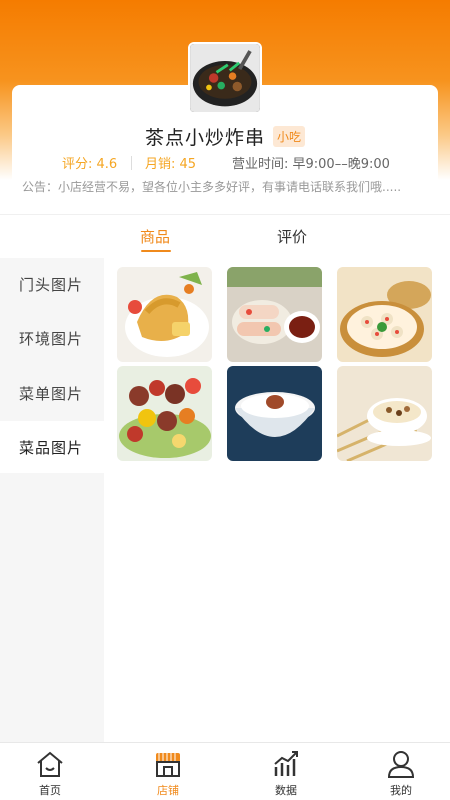 Image resolution: width=450 pixels, height=800 pixels. I want to click on nav-data: 数据, so click(286, 771).